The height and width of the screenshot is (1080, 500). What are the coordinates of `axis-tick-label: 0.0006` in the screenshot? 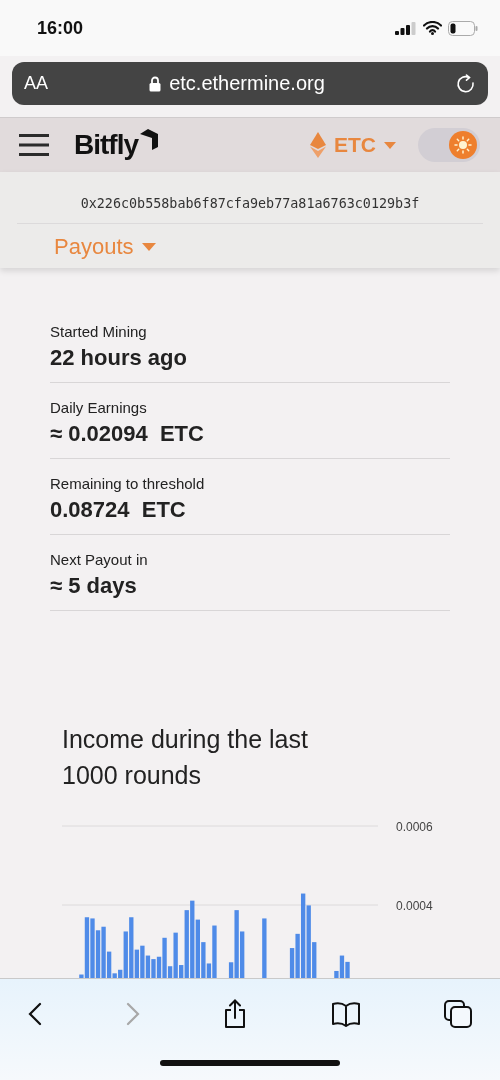 It's located at (414, 827).